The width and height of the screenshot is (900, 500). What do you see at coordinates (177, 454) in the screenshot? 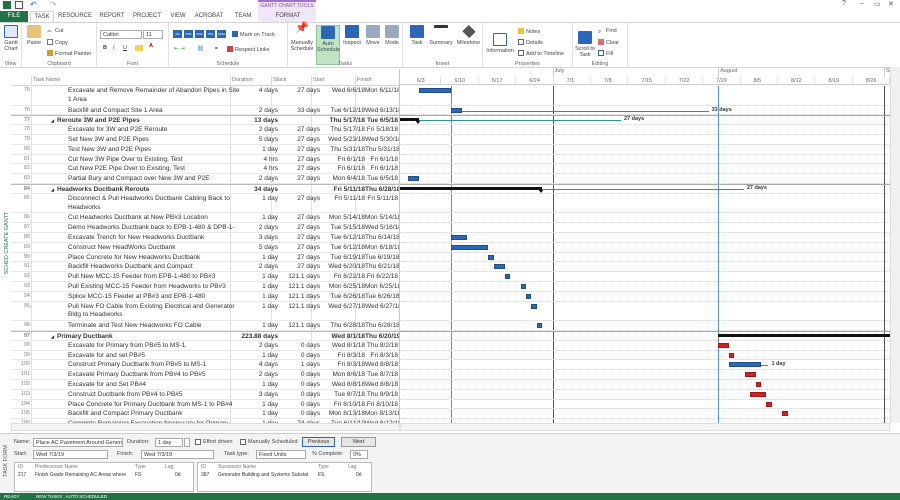
I see `finish-date-field: Wed 7/3/19` at bounding box center [177, 454].